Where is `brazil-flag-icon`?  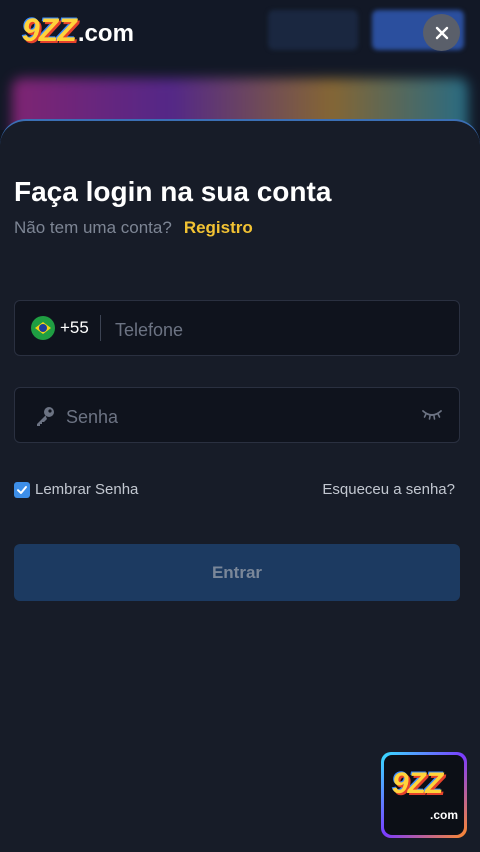 brazil-flag-icon is located at coordinates (43, 328).